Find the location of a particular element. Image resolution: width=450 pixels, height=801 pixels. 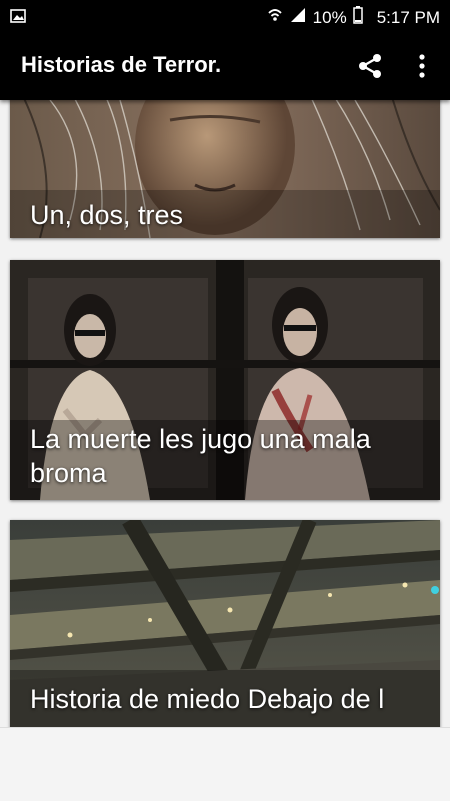

bottom-area is located at coordinates (225, 764).